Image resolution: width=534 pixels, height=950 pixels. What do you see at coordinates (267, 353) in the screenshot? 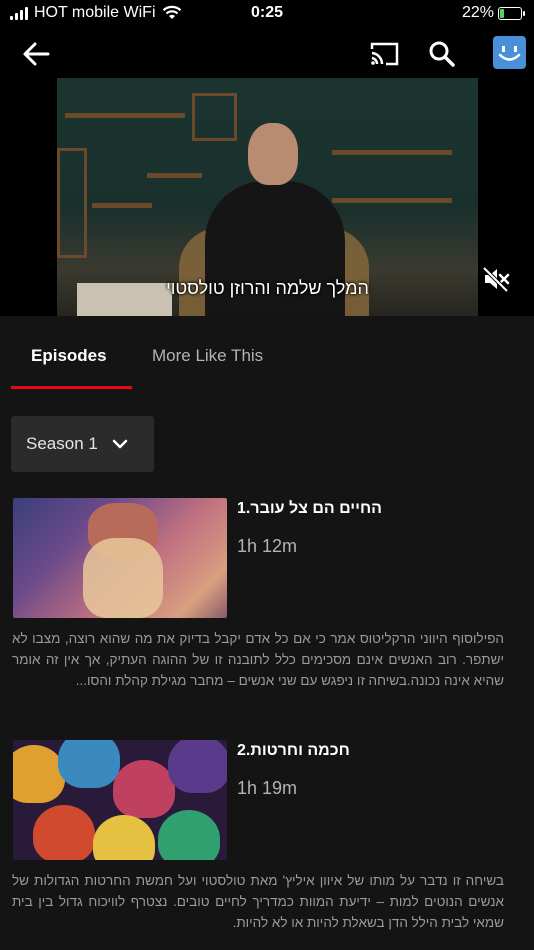
I see `tab-bar: Episodes More Like This` at bounding box center [267, 353].